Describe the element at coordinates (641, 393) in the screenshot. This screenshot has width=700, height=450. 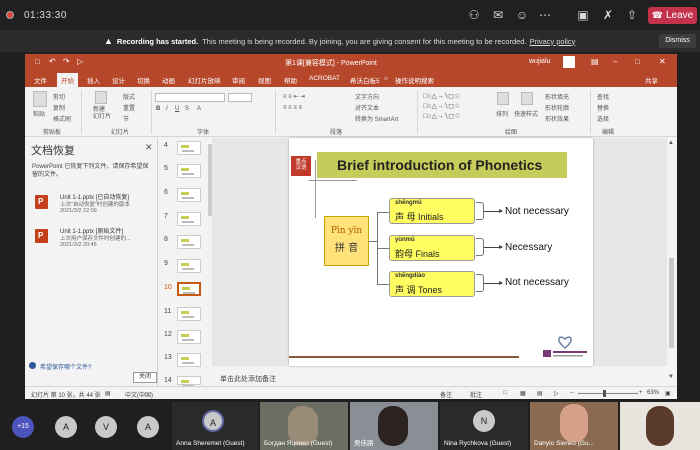
I see `zoom-in-icon: +` at that location.